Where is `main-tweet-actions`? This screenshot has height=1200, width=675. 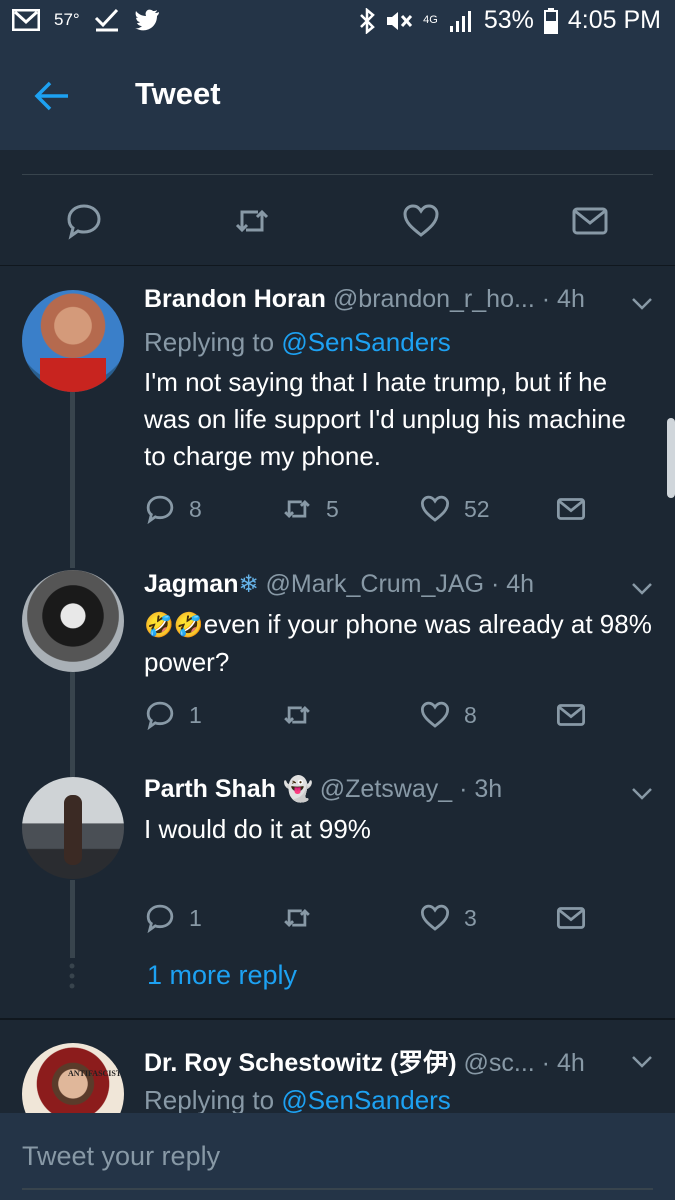
main-tweet-actions is located at coordinates (337, 208).